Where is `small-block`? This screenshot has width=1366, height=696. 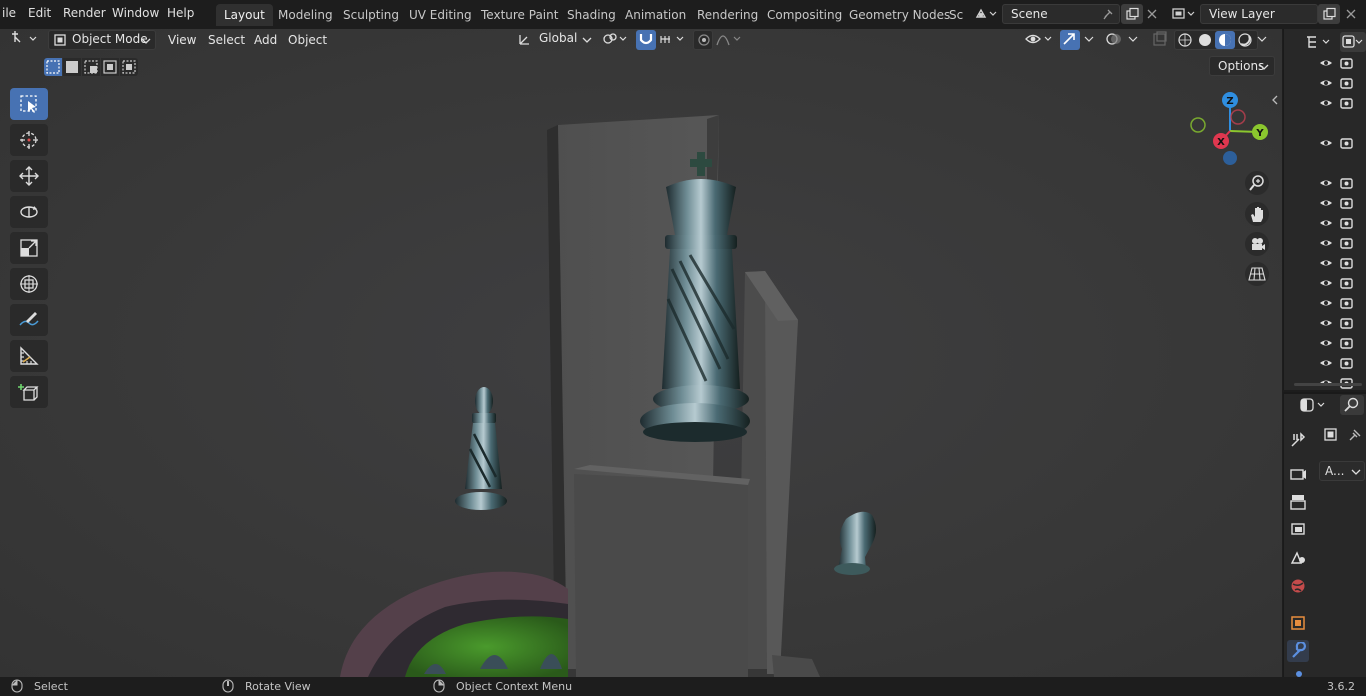
small-block is located at coordinates (796, 666).